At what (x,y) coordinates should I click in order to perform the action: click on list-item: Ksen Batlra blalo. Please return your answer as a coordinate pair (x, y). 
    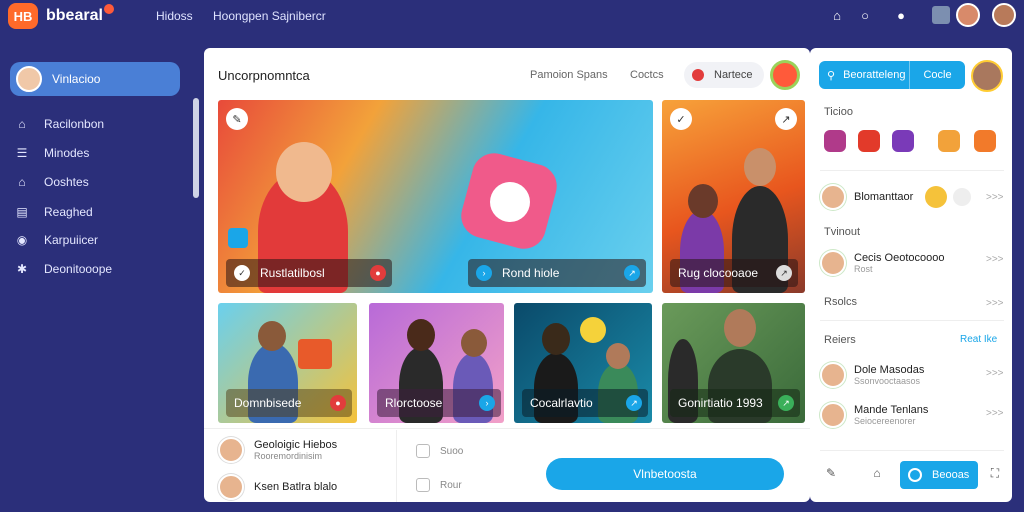
    Looking at the image, I should click on (277, 487).